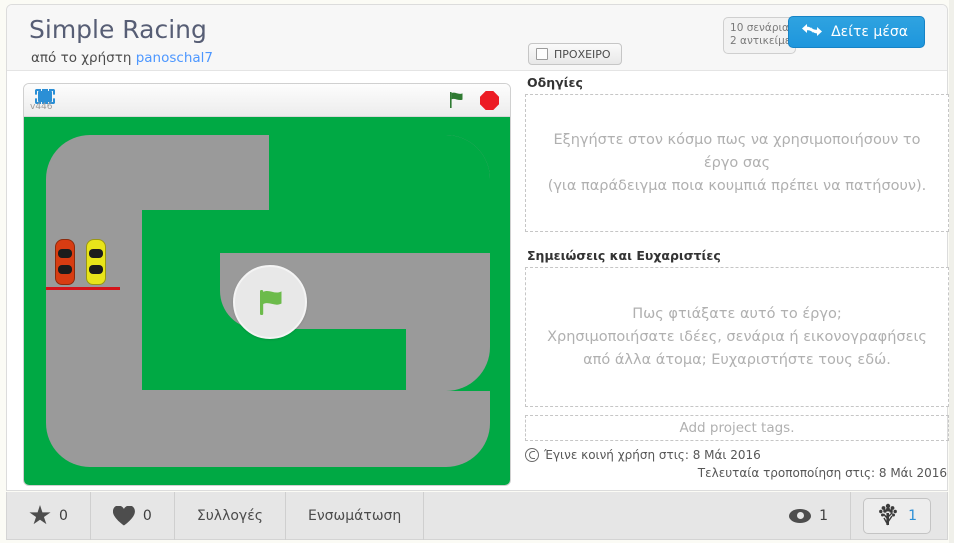 The height and width of the screenshot is (543, 954). Describe the element at coordinates (174, 58) in the screenshot. I see `author-link: panoschal7` at that location.